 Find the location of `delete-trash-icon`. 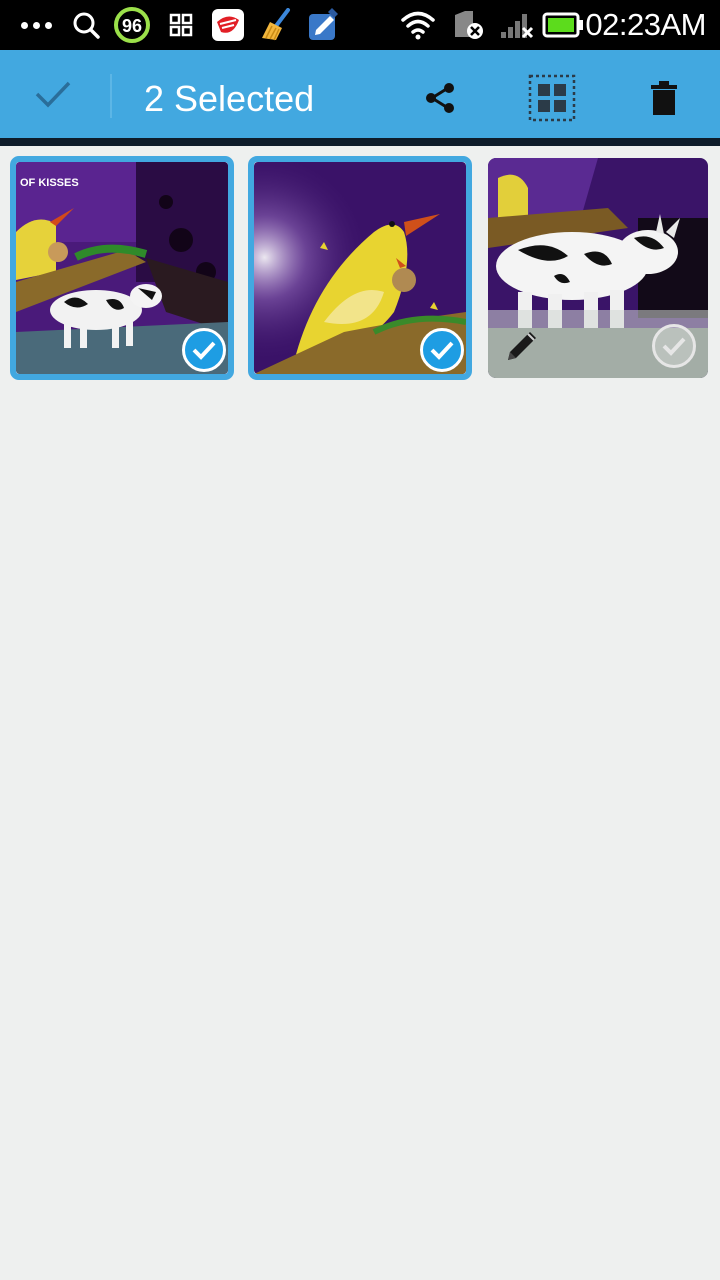

delete-trash-icon is located at coordinates (664, 98).